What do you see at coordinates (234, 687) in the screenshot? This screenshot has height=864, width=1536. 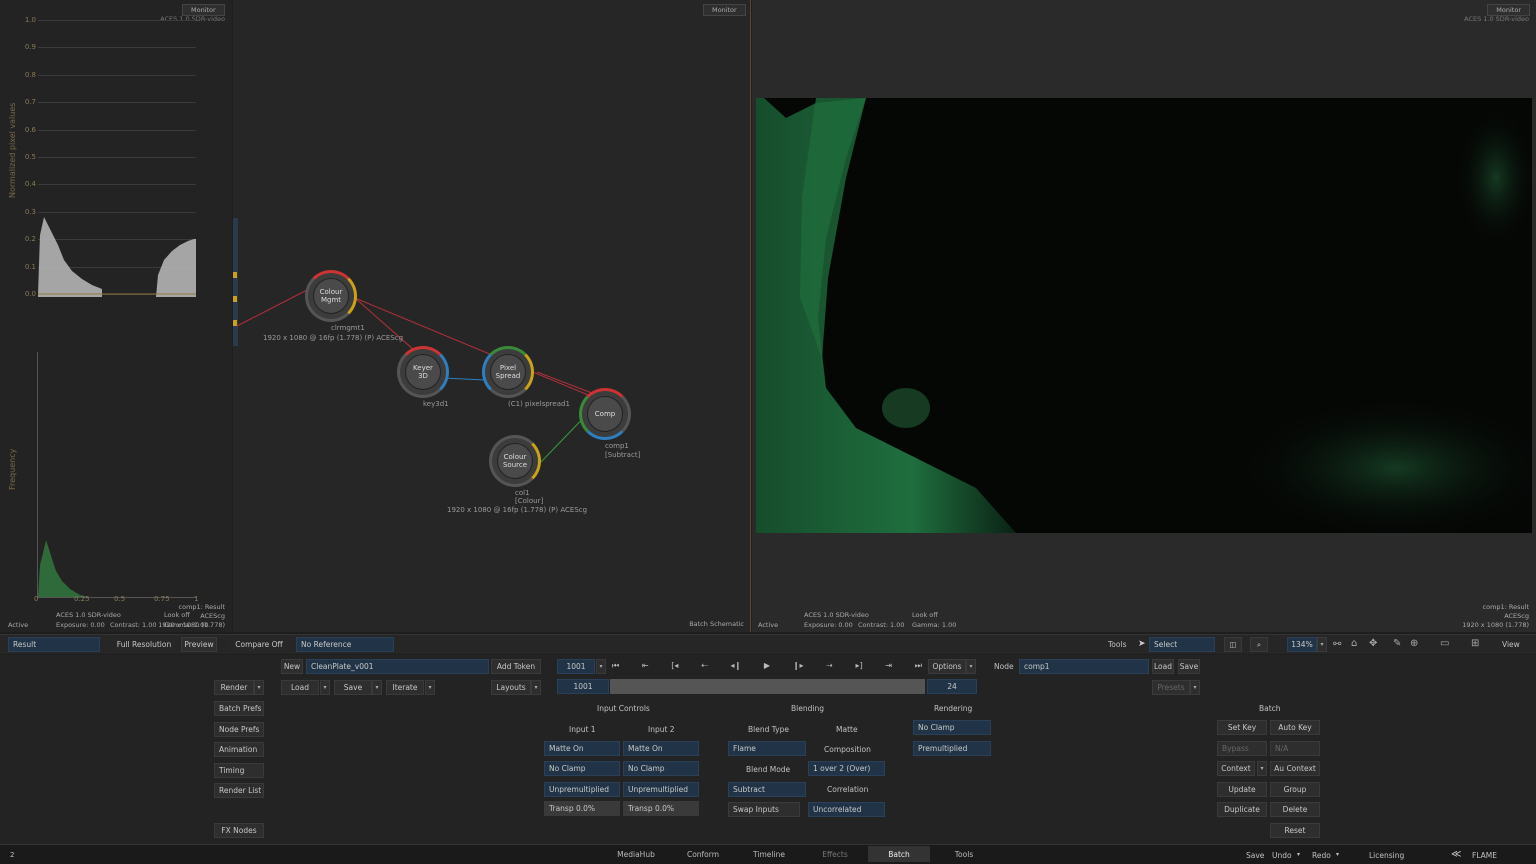 I see `render-button: Render` at bounding box center [234, 687].